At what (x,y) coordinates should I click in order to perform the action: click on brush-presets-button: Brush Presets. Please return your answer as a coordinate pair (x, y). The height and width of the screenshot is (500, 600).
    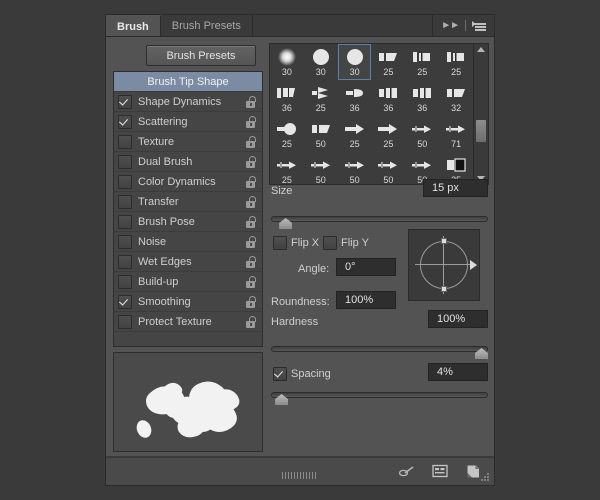
    Looking at the image, I should click on (201, 55).